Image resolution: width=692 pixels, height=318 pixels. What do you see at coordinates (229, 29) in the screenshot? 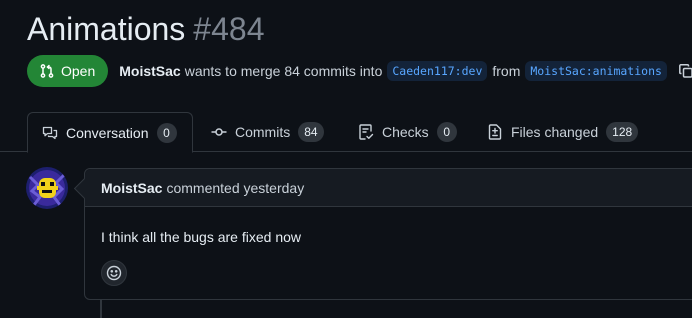
I see `pr-number: #484` at bounding box center [229, 29].